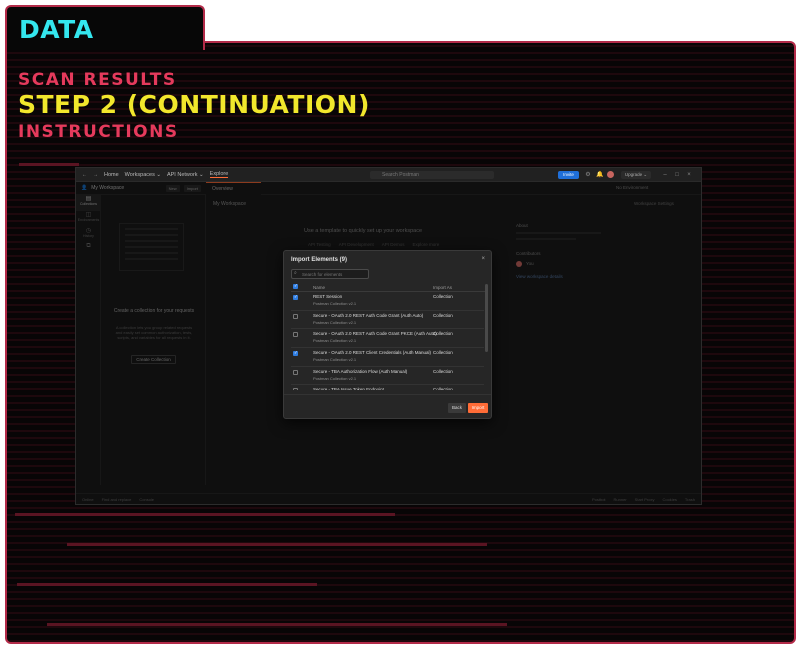 The image size is (800, 650). I want to click on column-name: Name, so click(319, 287).